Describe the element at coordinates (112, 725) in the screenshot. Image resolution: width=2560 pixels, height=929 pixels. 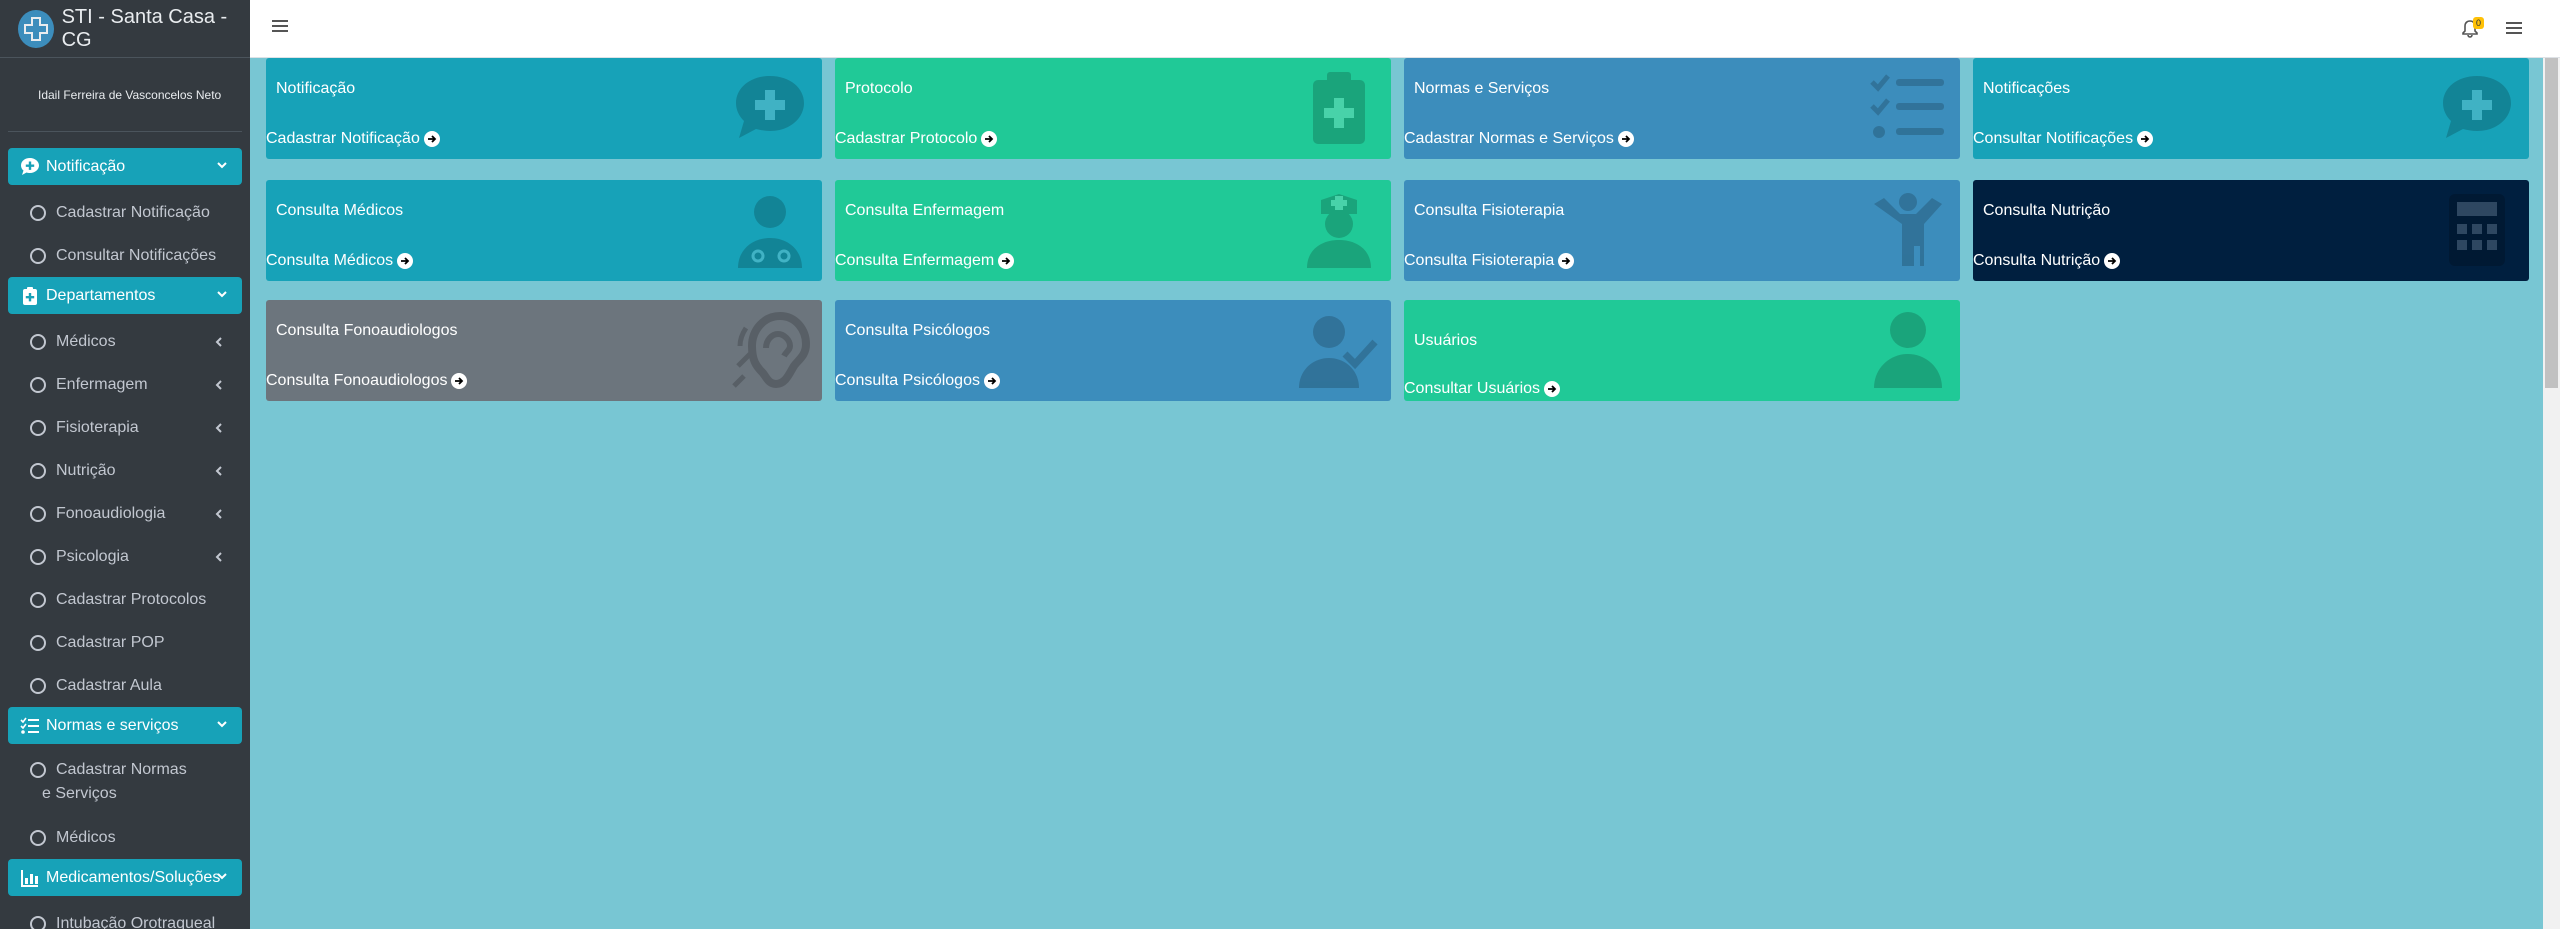
I see `sidebar-section-label: Normas e serviços` at that location.